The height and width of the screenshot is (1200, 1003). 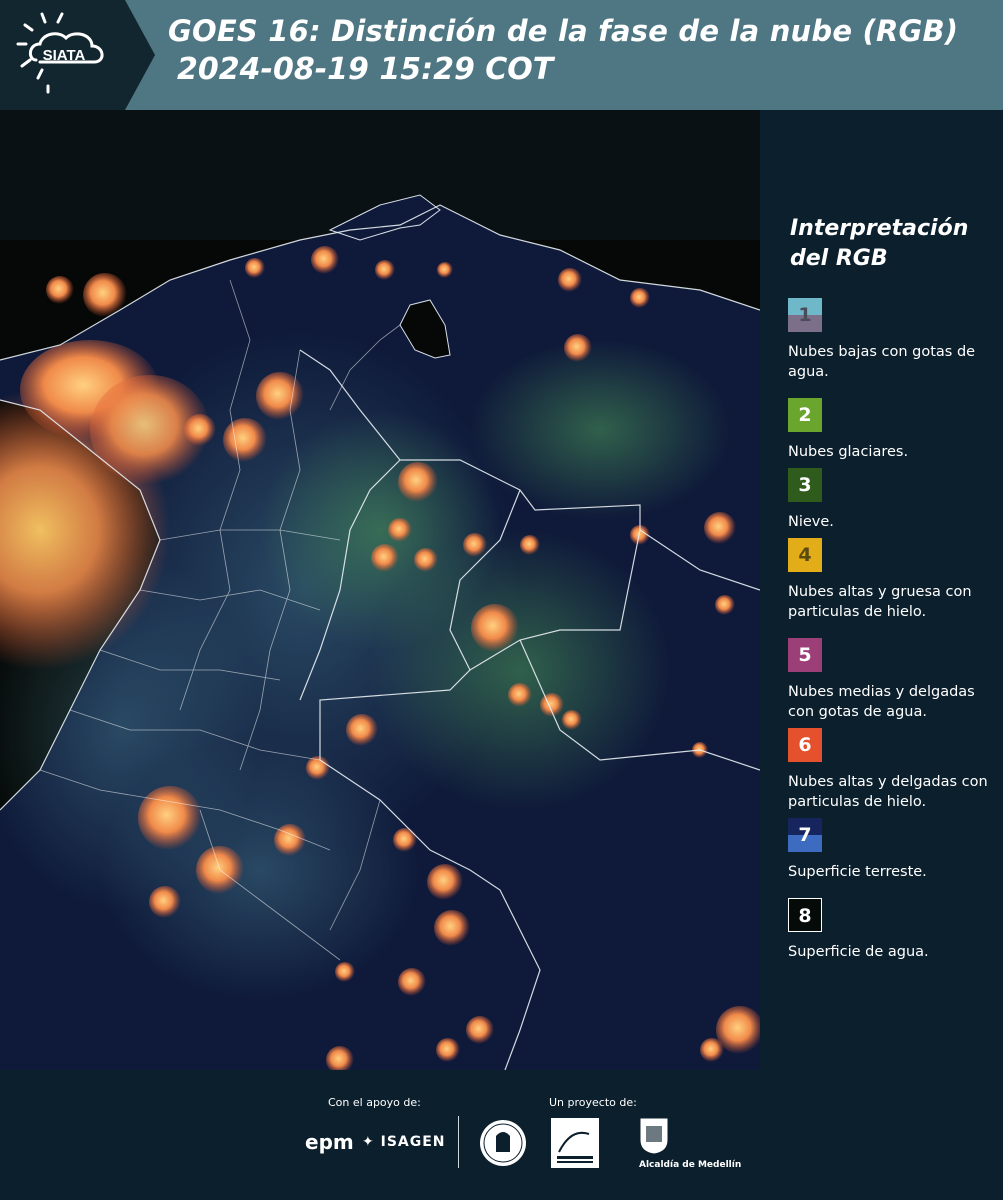 I want to click on epm-logo: epm, so click(x=329, y=1142).